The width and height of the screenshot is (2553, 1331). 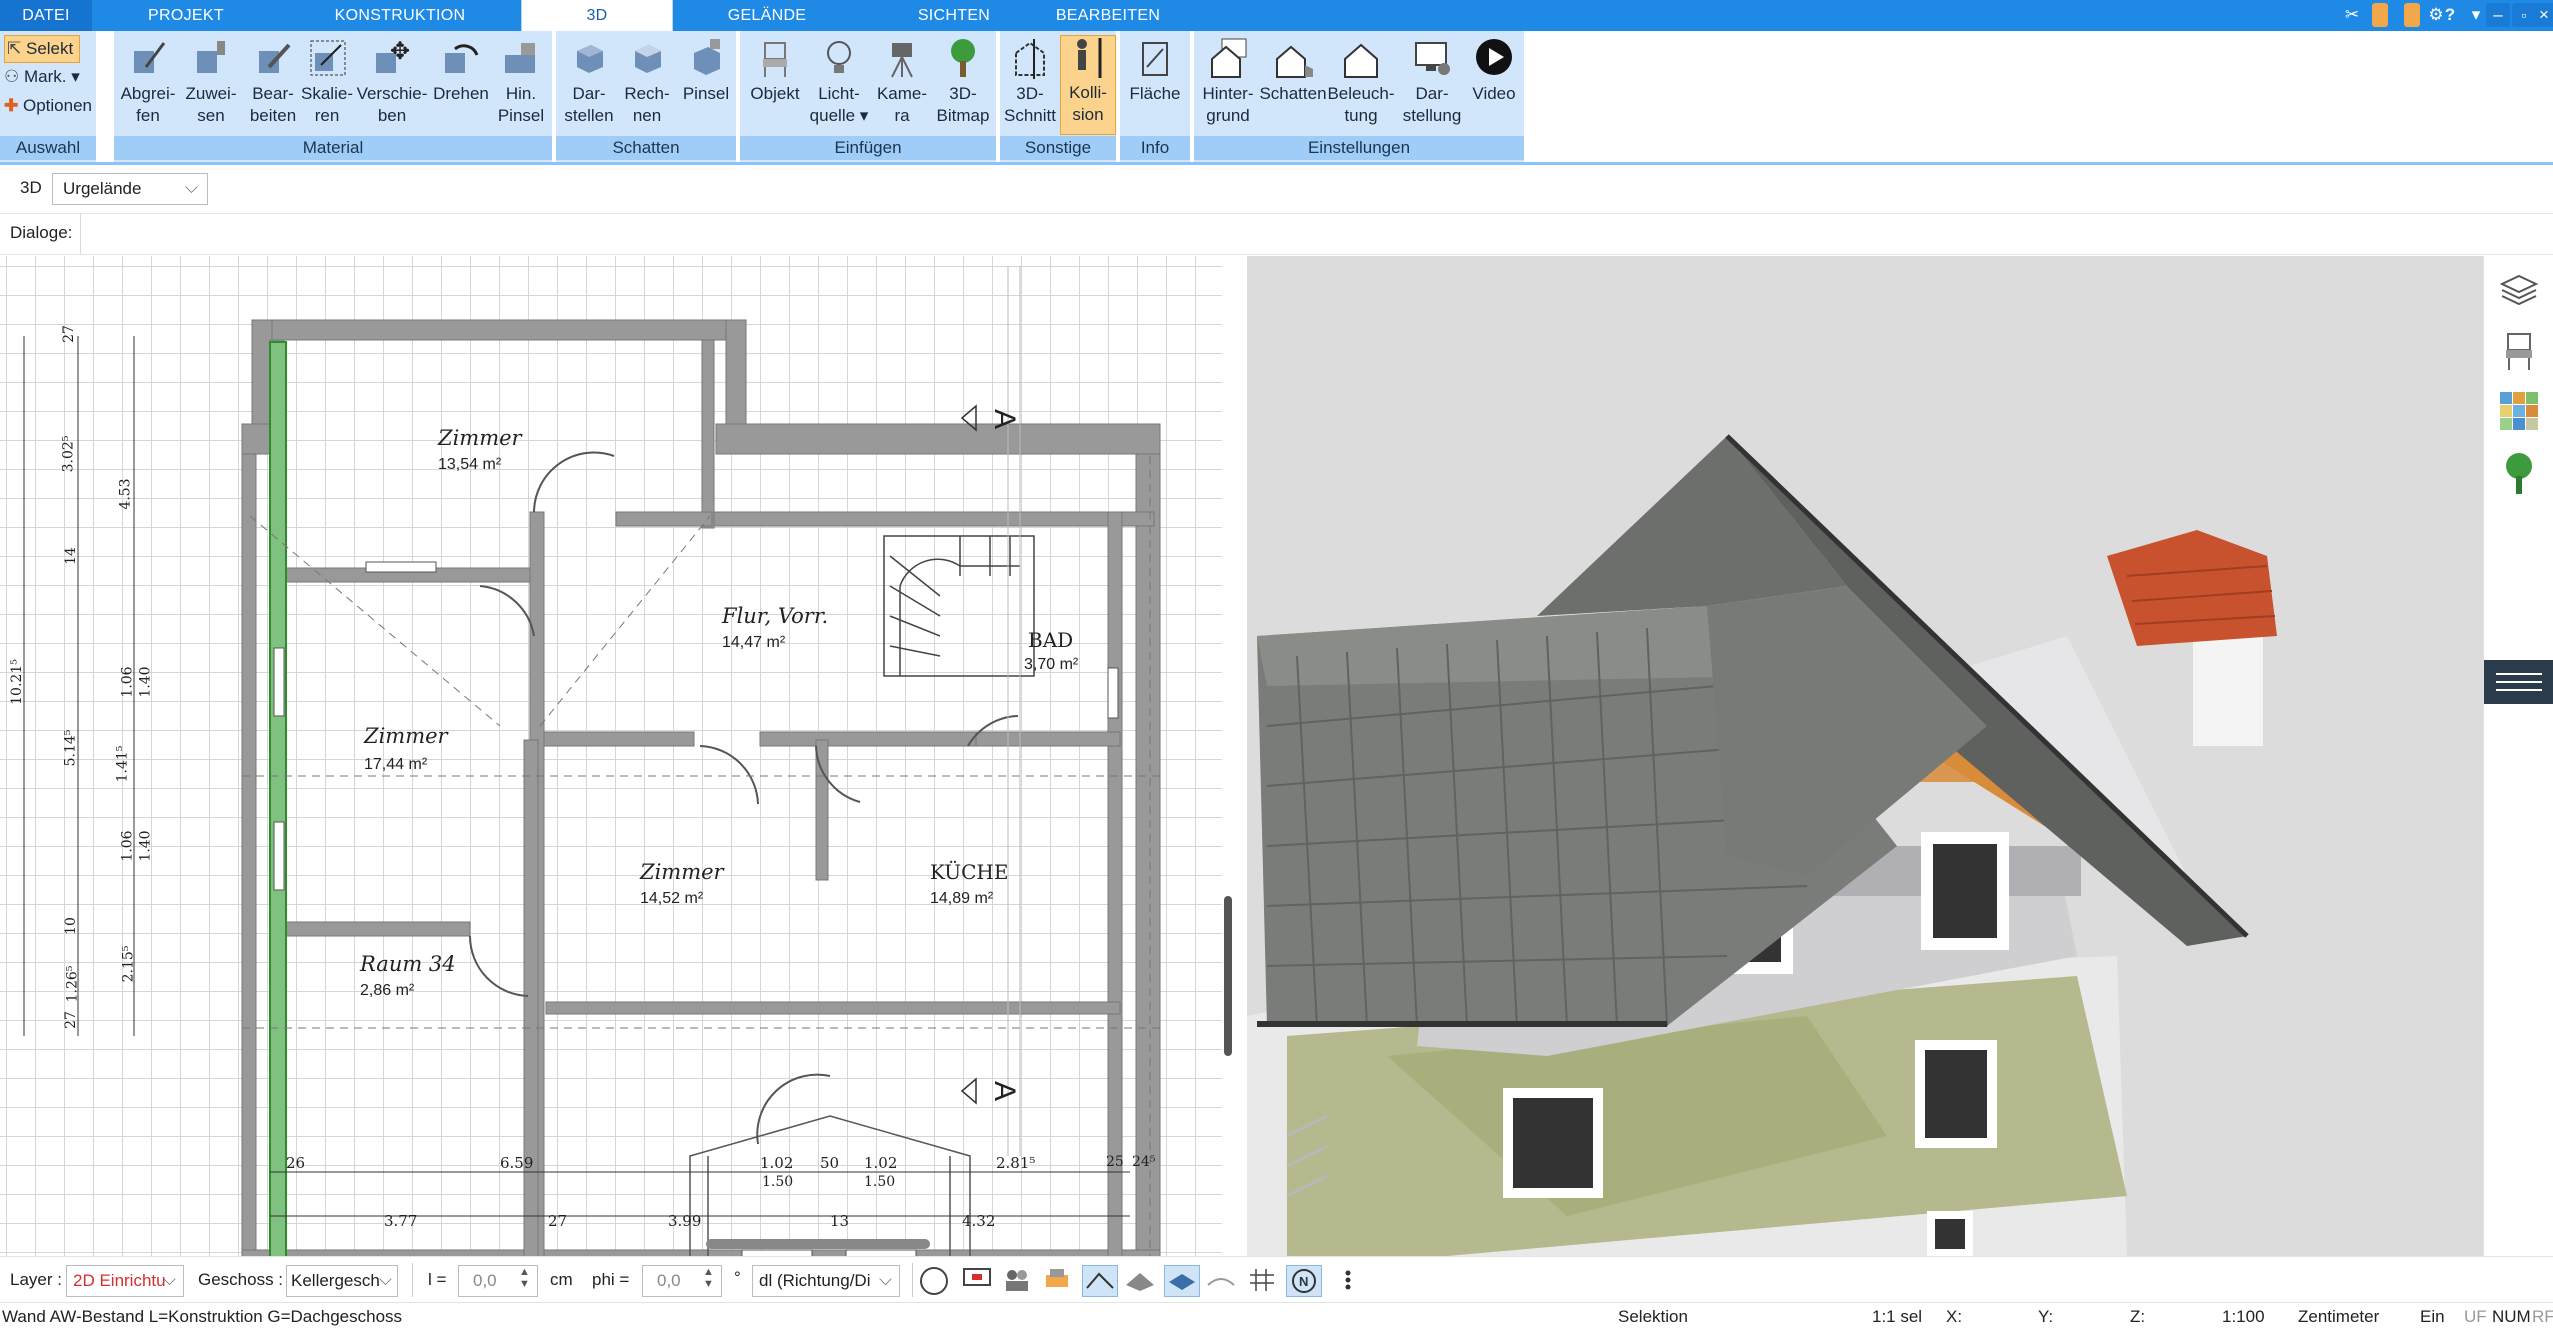 I want to click on pick-material-button: Abgrei-fen, so click(x=148, y=82).